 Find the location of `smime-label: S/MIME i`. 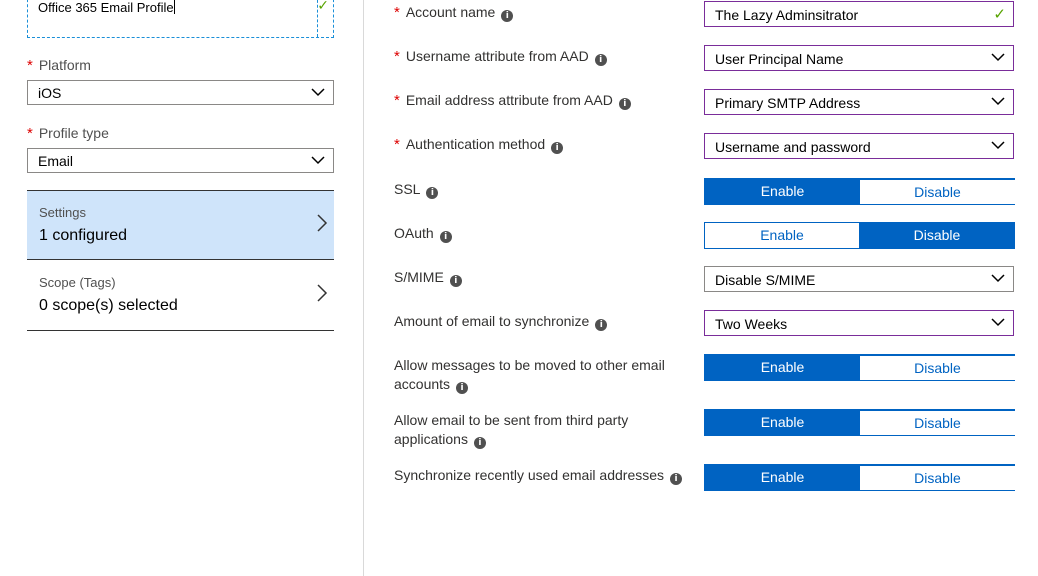

smime-label: S/MIME i is located at coordinates (539, 277).